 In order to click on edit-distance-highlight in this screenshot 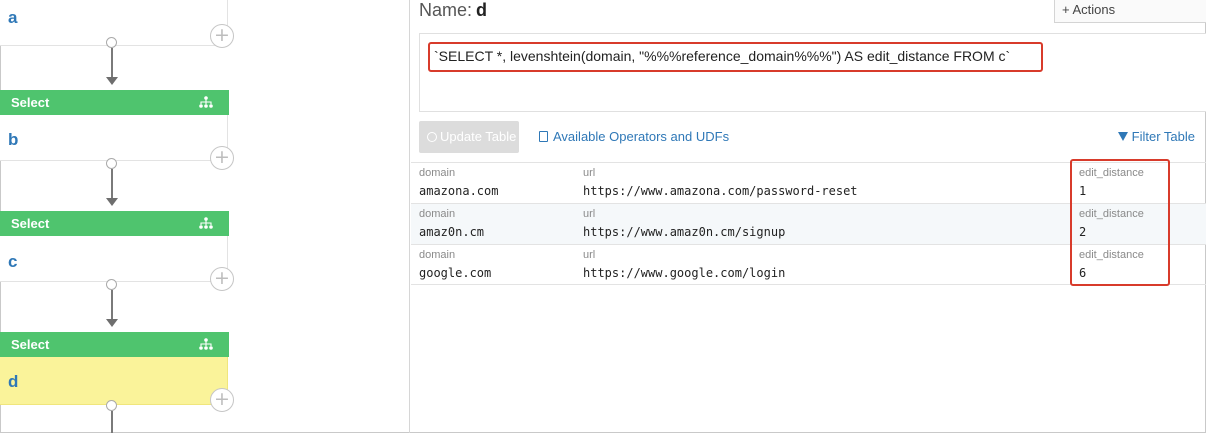, I will do `click(1120, 222)`.